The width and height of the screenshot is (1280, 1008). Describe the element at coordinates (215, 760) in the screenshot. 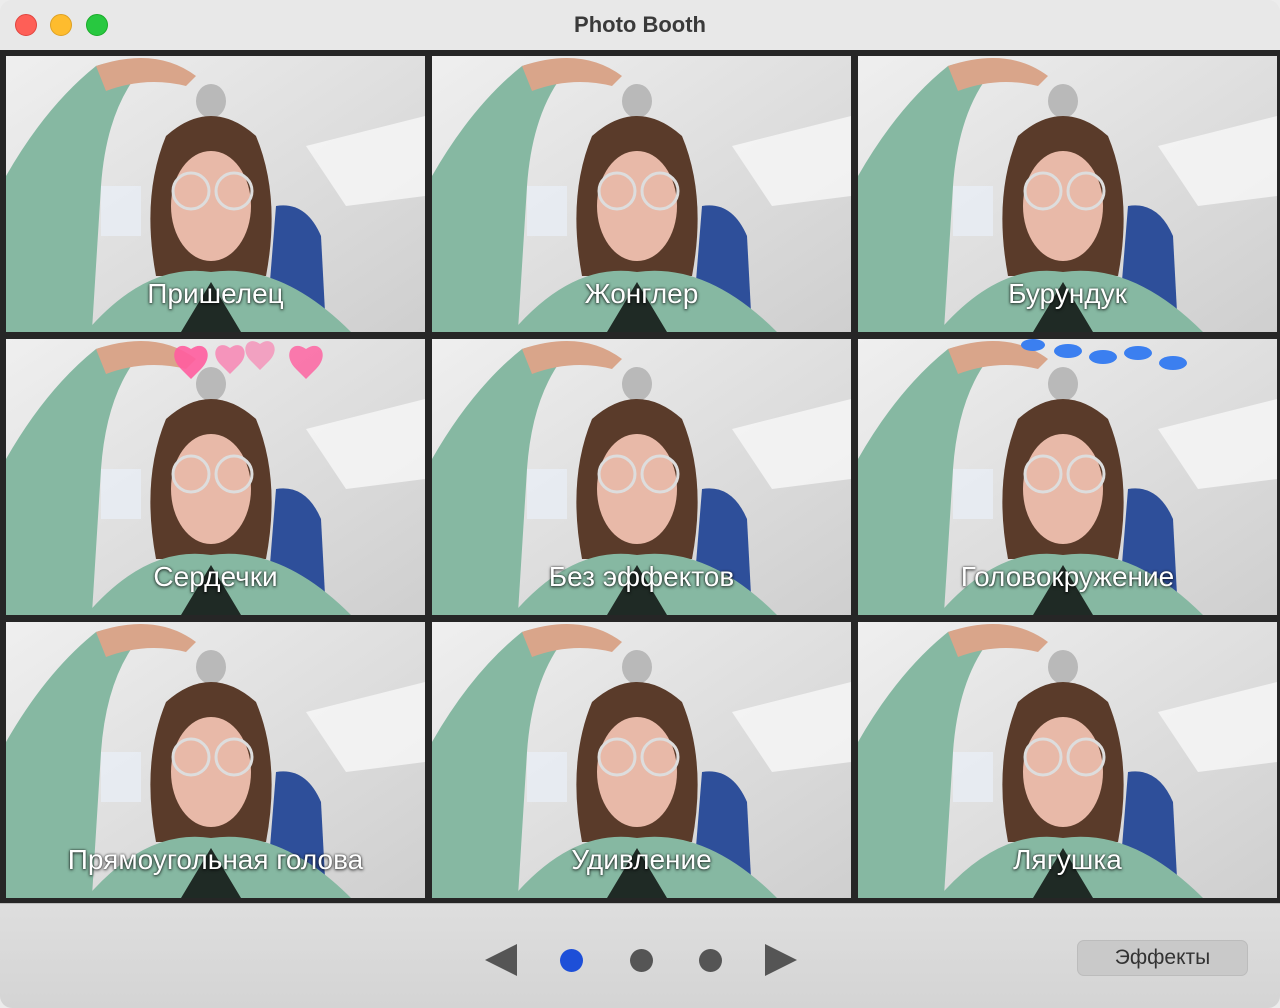

I see `effect-tile: Прямоугольная голова` at that location.